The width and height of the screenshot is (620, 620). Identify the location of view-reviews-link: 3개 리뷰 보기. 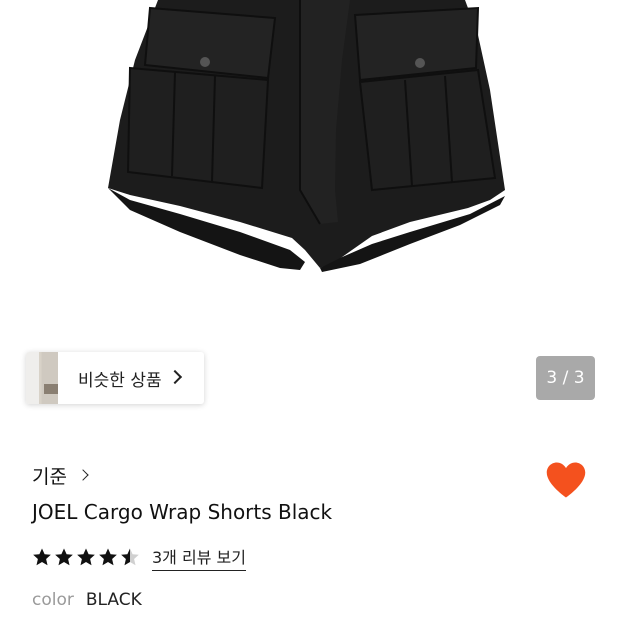
(199, 557).